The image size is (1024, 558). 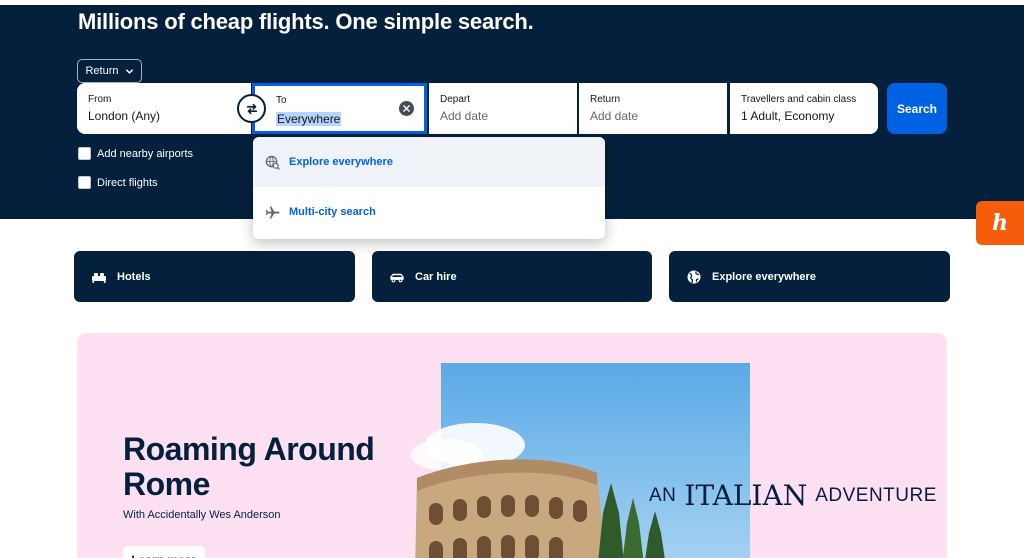 I want to click on dropdown-item-explore-everywhere: Explore everywhere, so click(x=429, y=162).